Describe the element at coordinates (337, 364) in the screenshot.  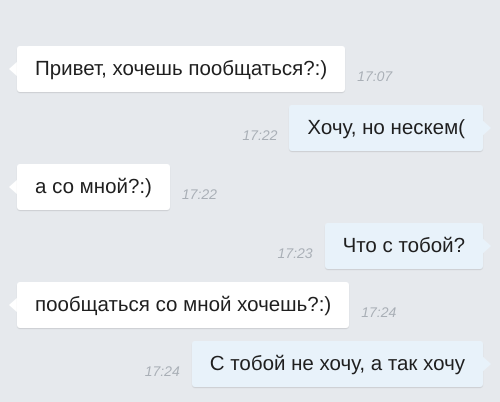
I see `message-bubble: С тобой не хочу, а так хочу` at that location.